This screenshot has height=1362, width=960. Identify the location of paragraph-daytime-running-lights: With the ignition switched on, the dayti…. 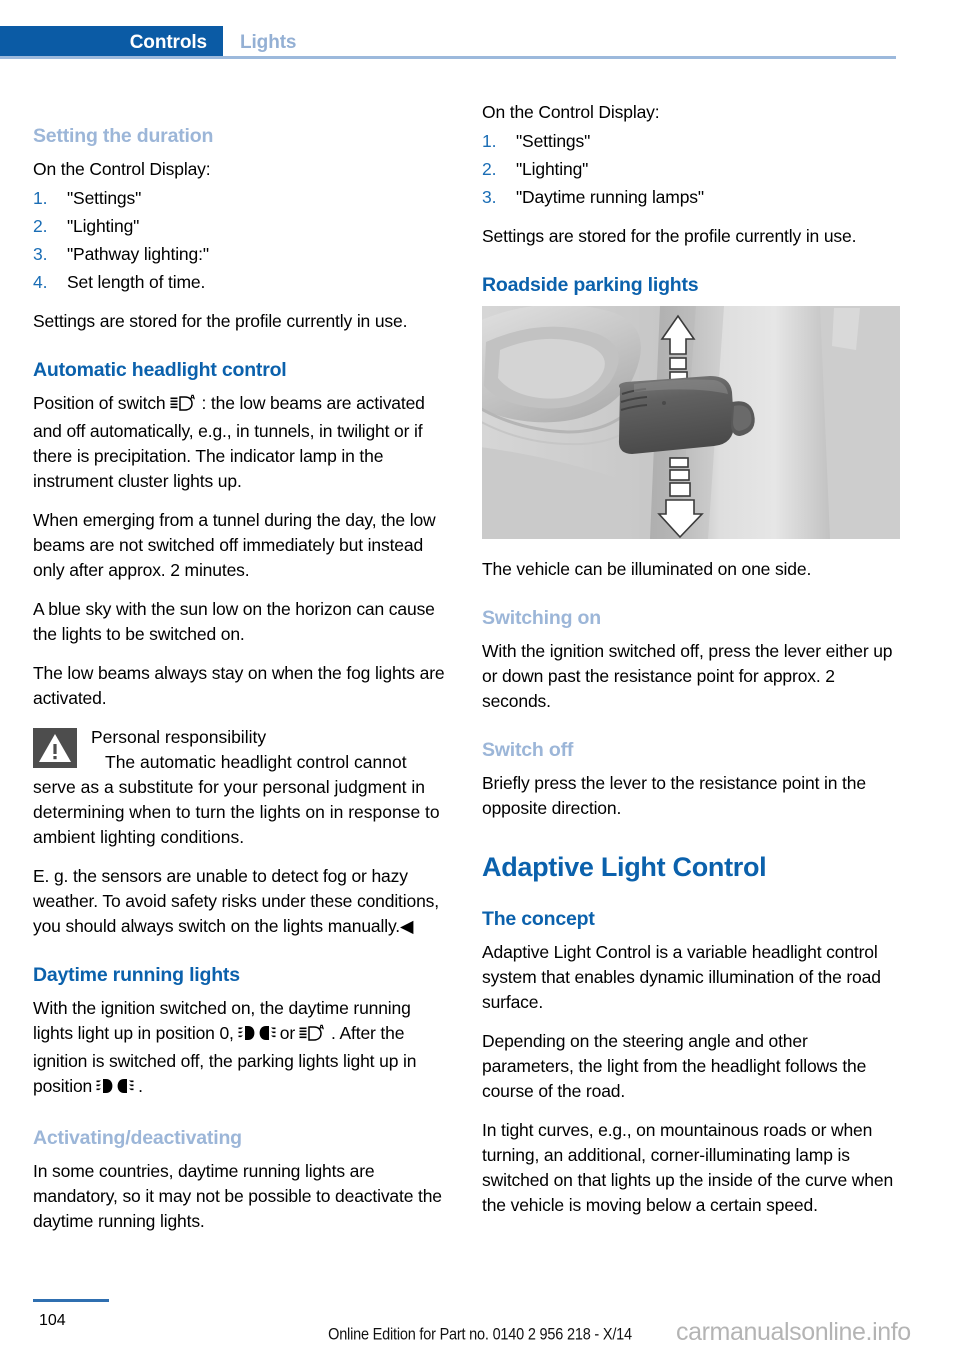
(242, 1049).